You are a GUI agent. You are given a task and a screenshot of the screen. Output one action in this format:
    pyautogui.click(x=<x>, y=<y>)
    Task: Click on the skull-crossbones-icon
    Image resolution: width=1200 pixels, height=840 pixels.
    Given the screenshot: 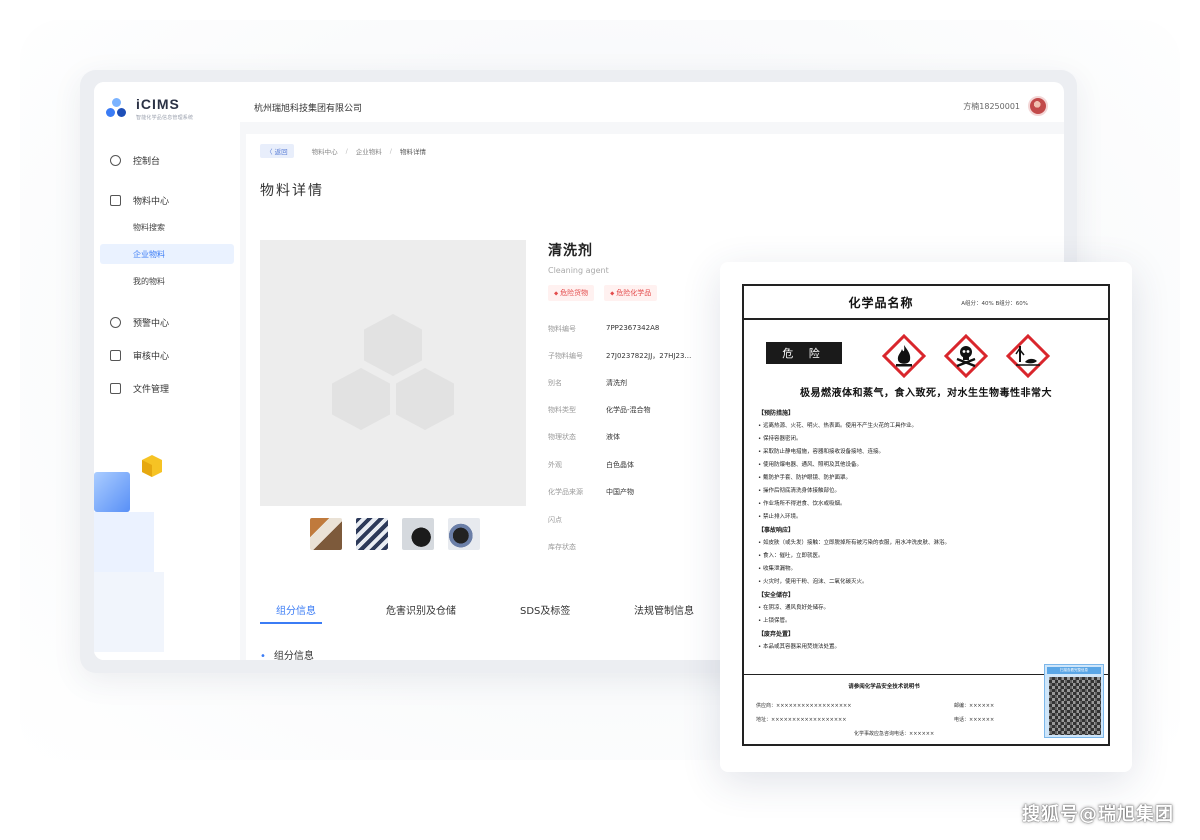 What is the action you would take?
    pyautogui.click(x=966, y=356)
    